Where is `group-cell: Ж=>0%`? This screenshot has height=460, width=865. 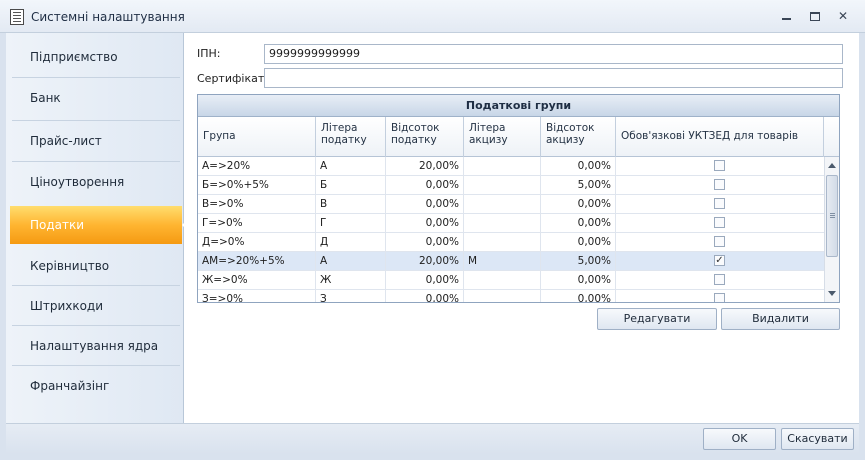 group-cell: Ж=>0% is located at coordinates (257, 280).